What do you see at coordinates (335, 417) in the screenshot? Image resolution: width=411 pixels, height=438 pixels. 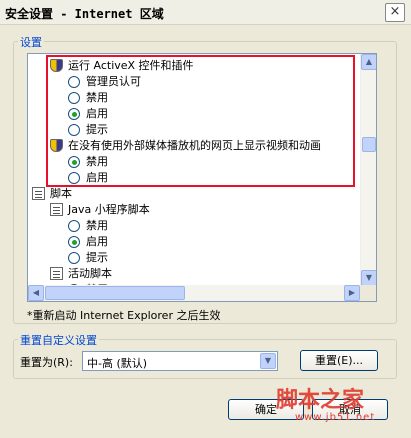 I see `watermark-url: www.jb51.net` at bounding box center [335, 417].